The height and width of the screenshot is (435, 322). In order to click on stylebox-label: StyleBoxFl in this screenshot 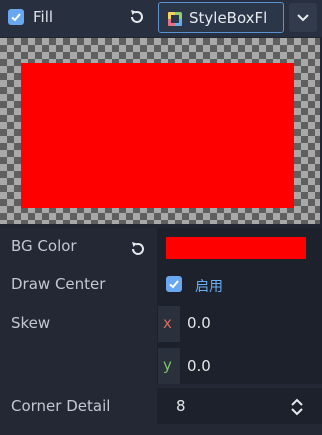, I will do `click(228, 18)`.